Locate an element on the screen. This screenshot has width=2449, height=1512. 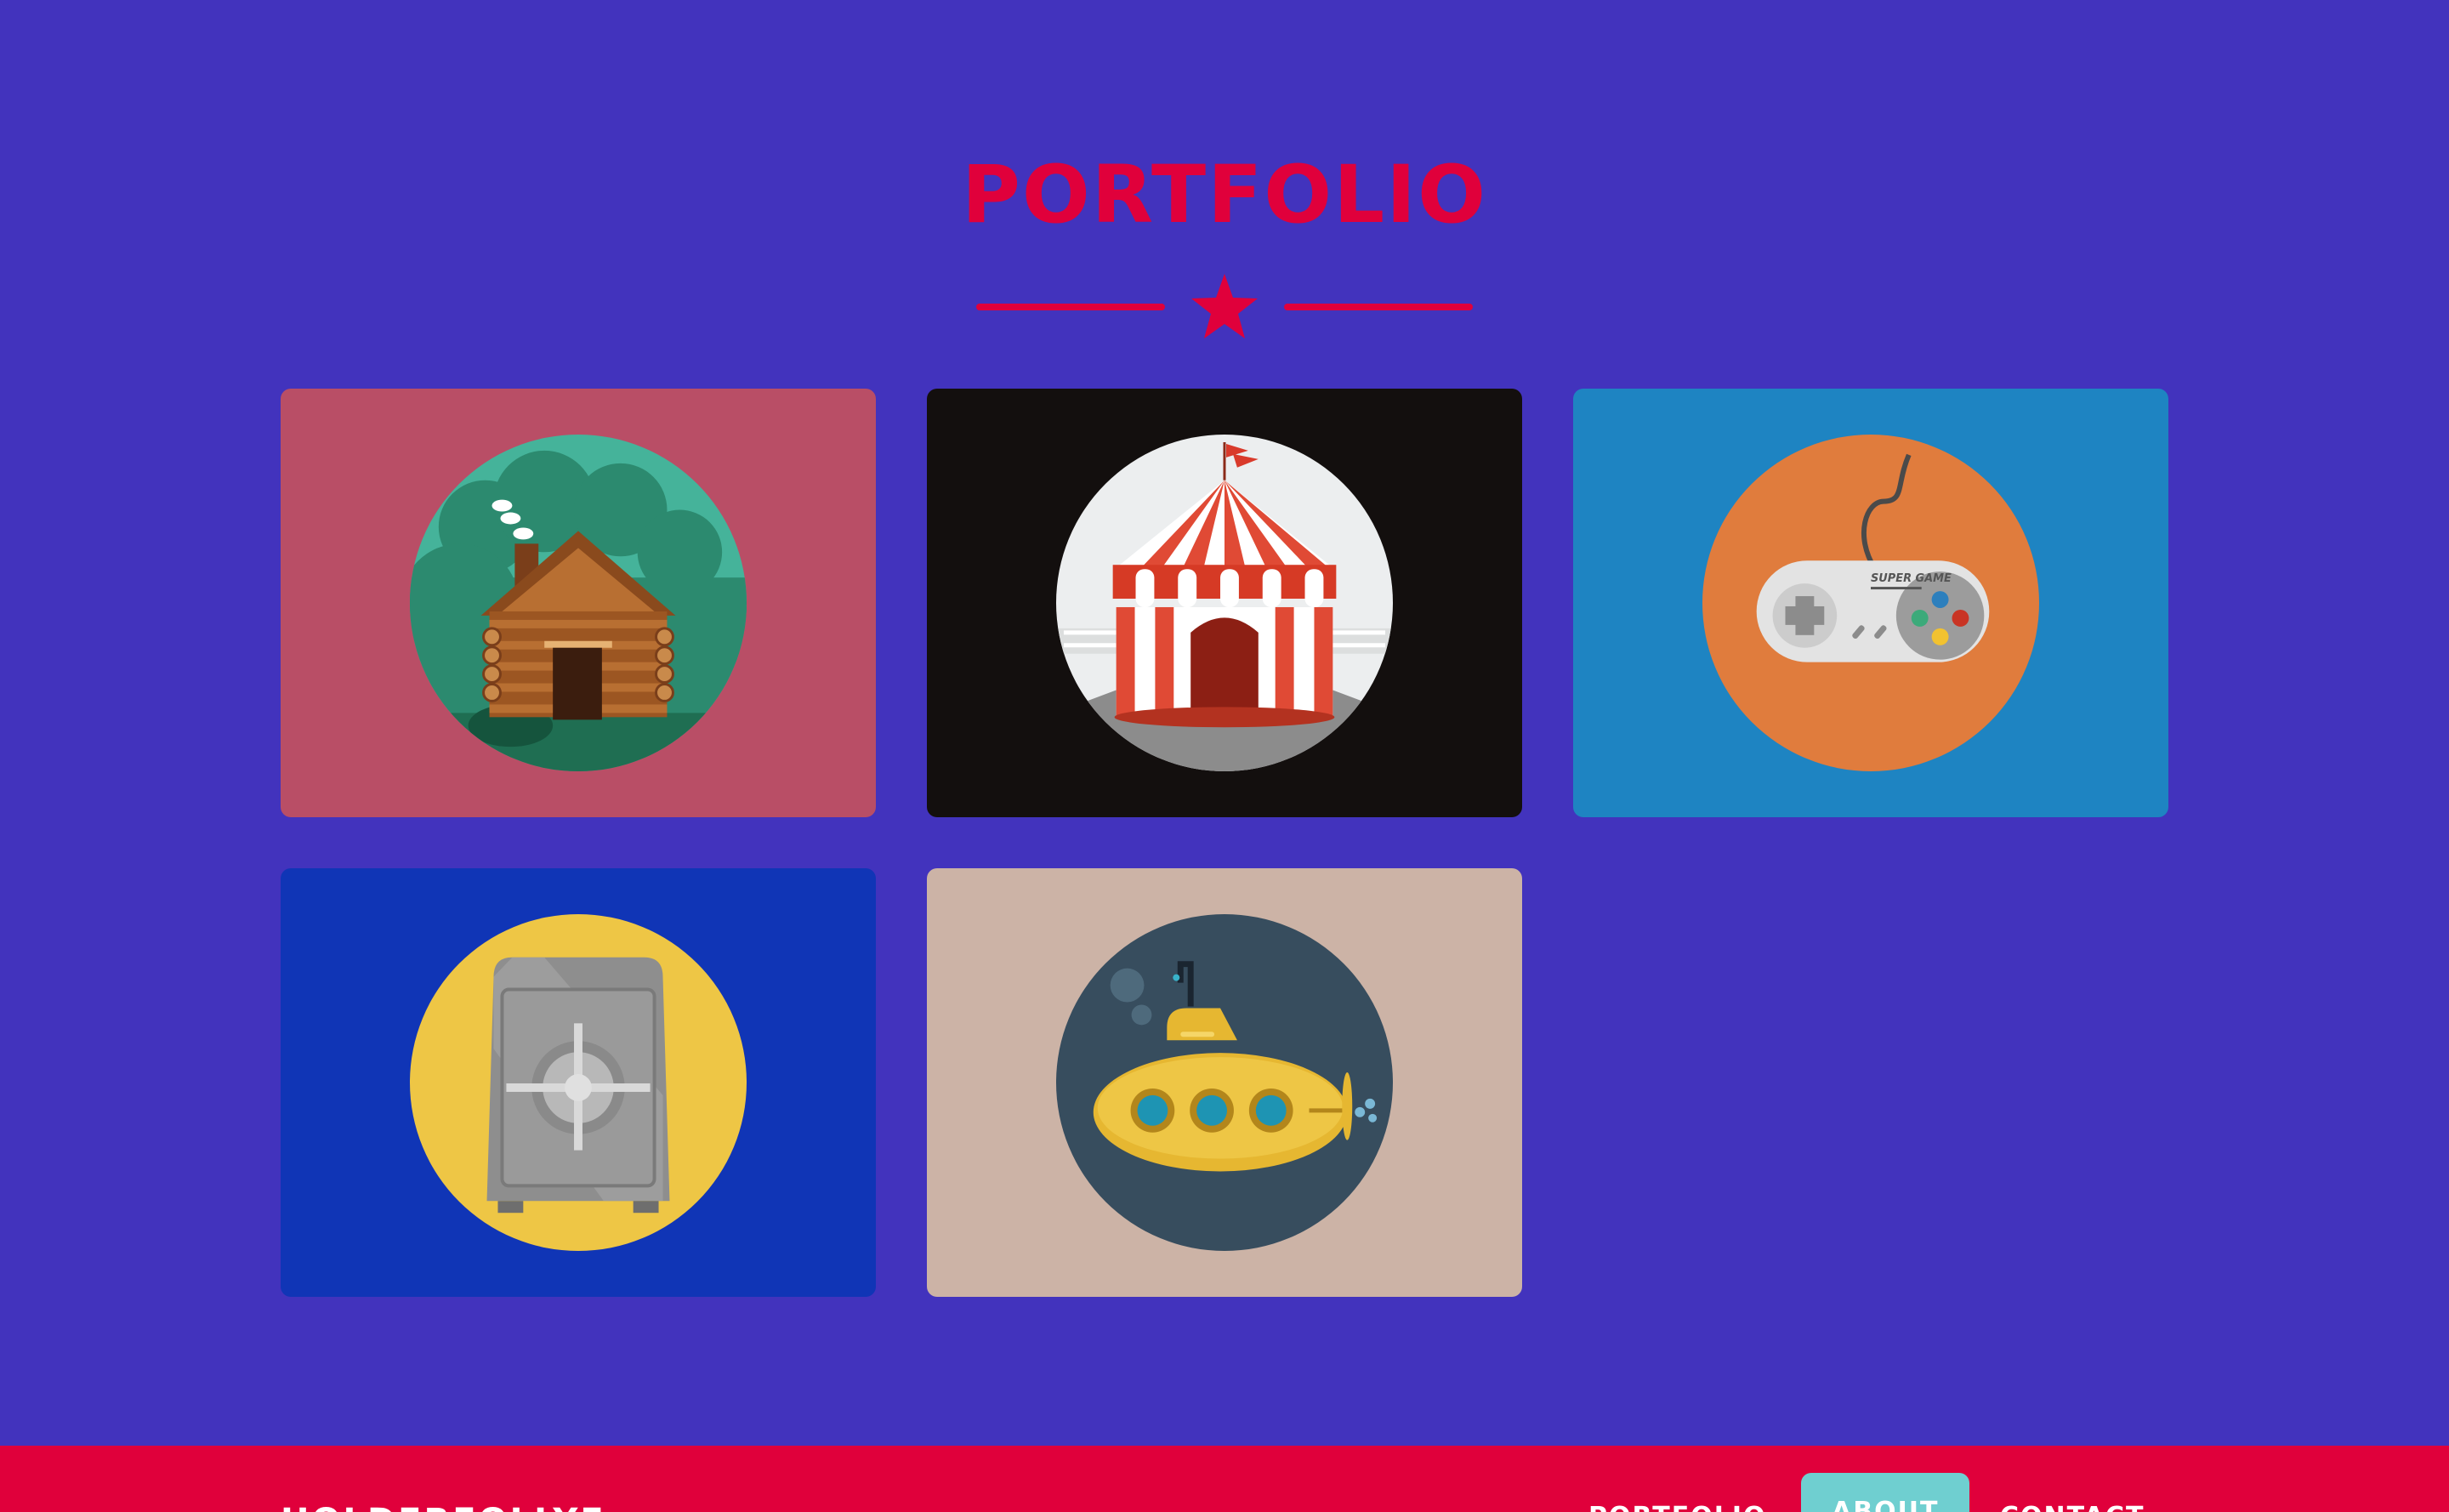
nav-about-link: ABOUT is located at coordinates (1886, 1492).